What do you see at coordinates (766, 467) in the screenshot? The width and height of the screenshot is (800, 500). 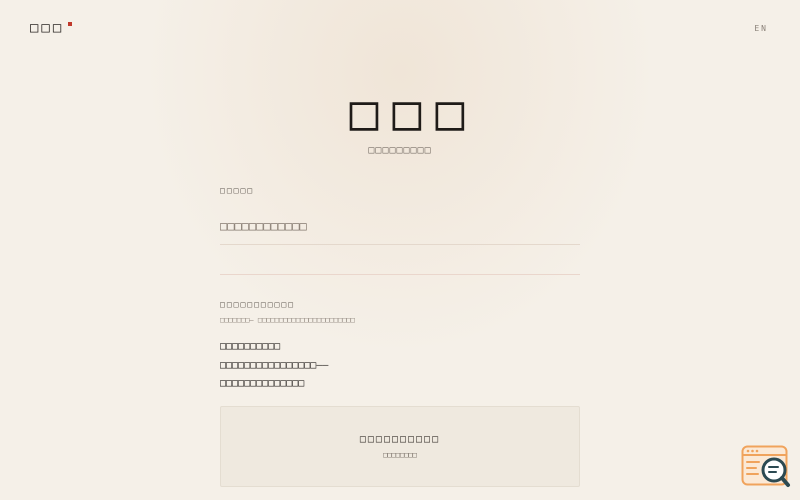 I see `search-document-icon` at bounding box center [766, 467].